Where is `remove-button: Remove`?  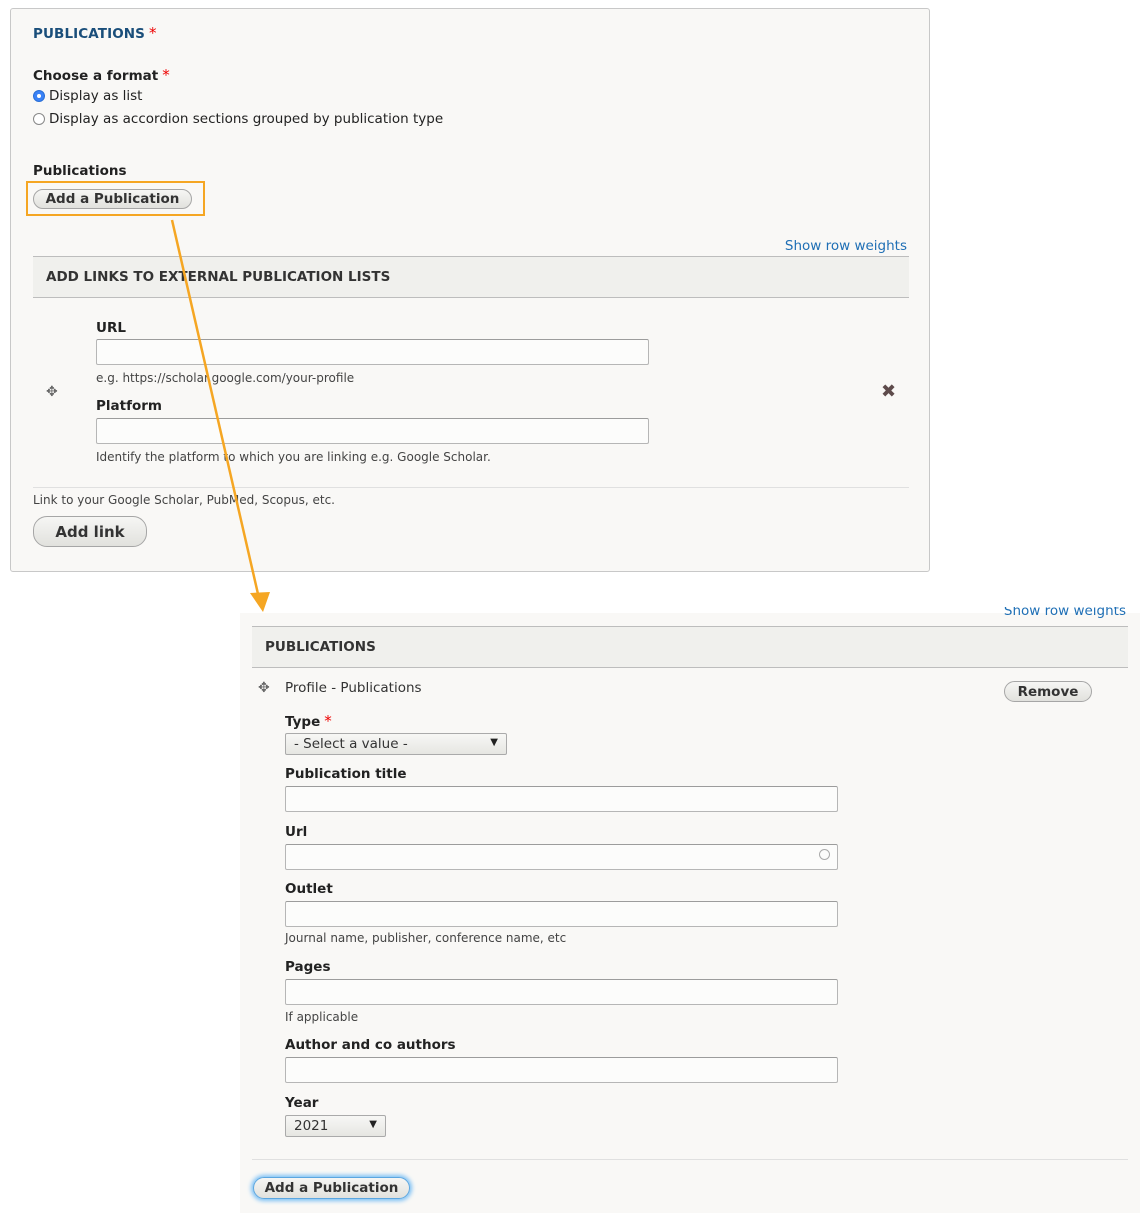
remove-button: Remove is located at coordinates (1048, 691).